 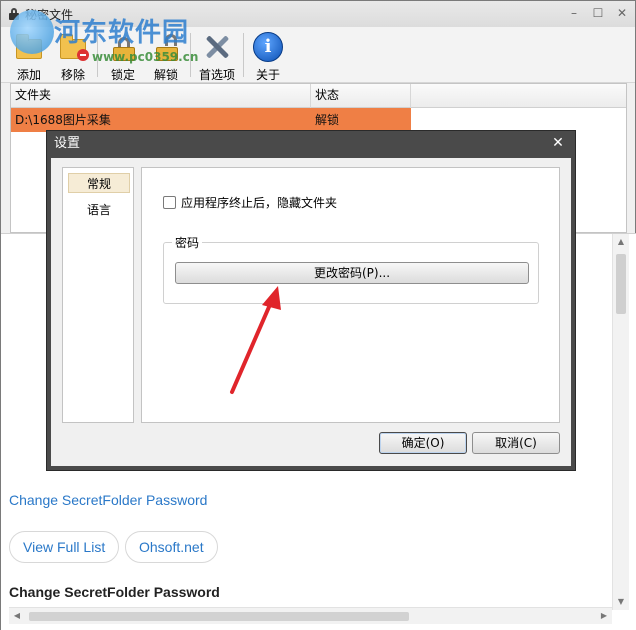 What do you see at coordinates (28, 75) in the screenshot?
I see `add-label: 添加` at bounding box center [28, 75].